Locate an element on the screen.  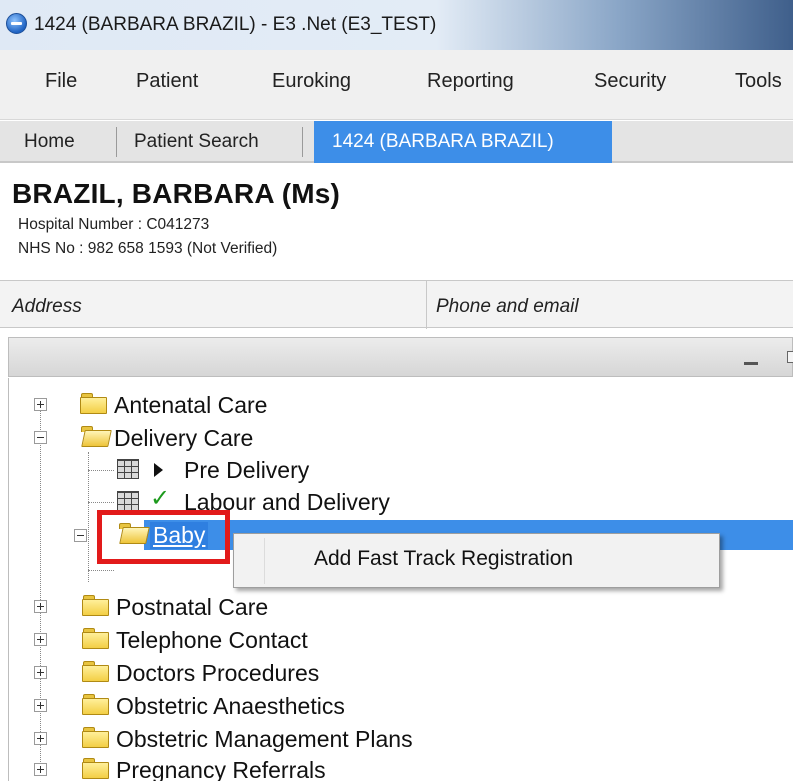
tree-node-obstetric-anaesthetics: Obstetric Anaesthetics is located at coordinates (230, 706).